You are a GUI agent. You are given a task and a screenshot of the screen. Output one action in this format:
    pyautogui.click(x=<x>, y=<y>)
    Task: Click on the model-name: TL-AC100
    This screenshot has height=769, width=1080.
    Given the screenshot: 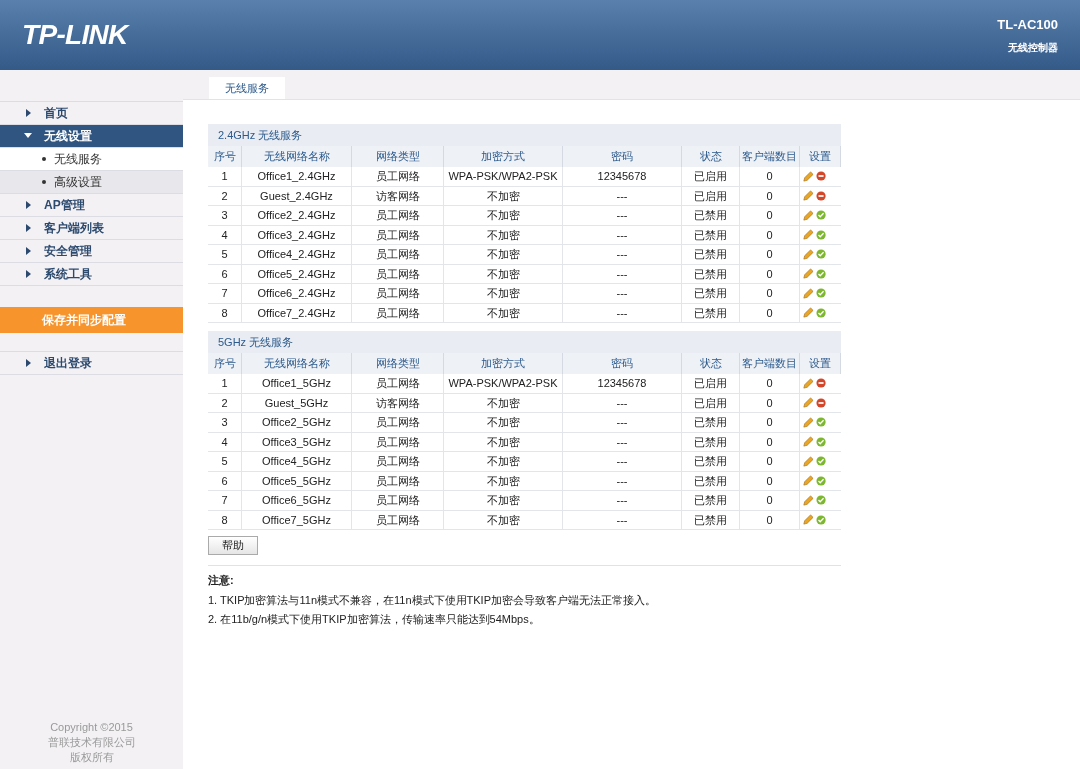 What is the action you would take?
    pyautogui.click(x=1027, y=24)
    